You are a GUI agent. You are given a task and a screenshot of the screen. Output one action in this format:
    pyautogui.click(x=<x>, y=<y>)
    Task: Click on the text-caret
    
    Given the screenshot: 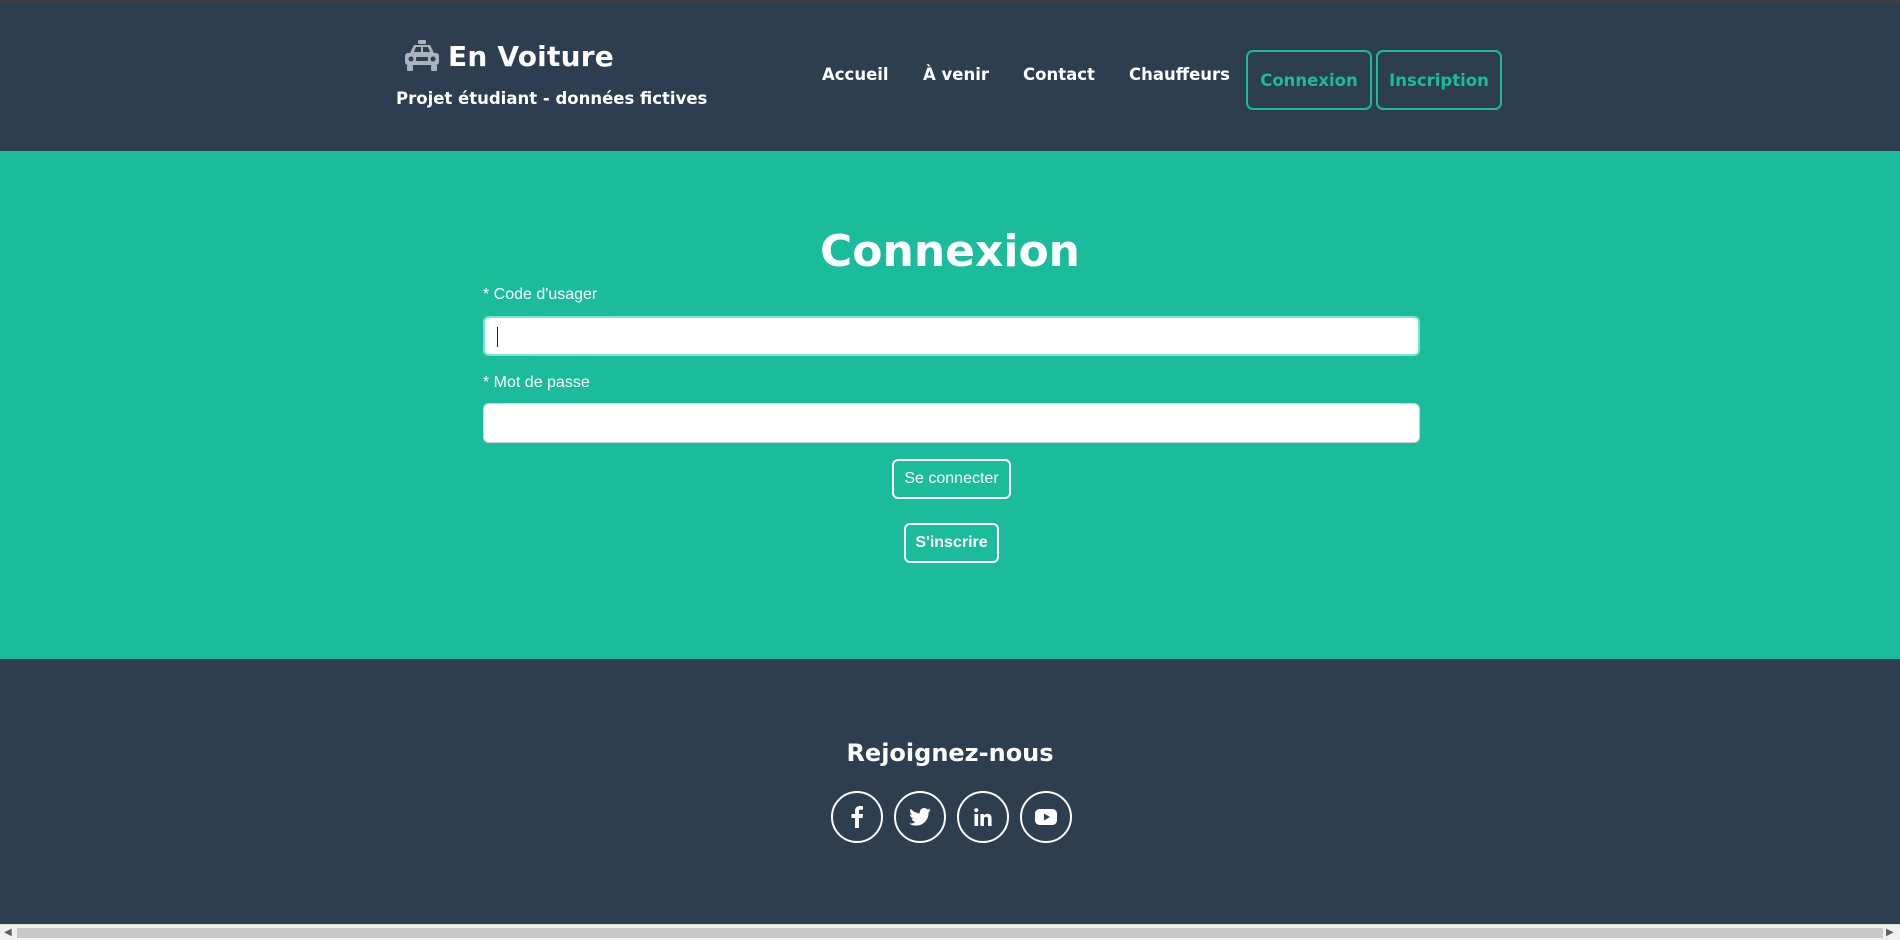 What is the action you would take?
    pyautogui.click(x=497, y=337)
    